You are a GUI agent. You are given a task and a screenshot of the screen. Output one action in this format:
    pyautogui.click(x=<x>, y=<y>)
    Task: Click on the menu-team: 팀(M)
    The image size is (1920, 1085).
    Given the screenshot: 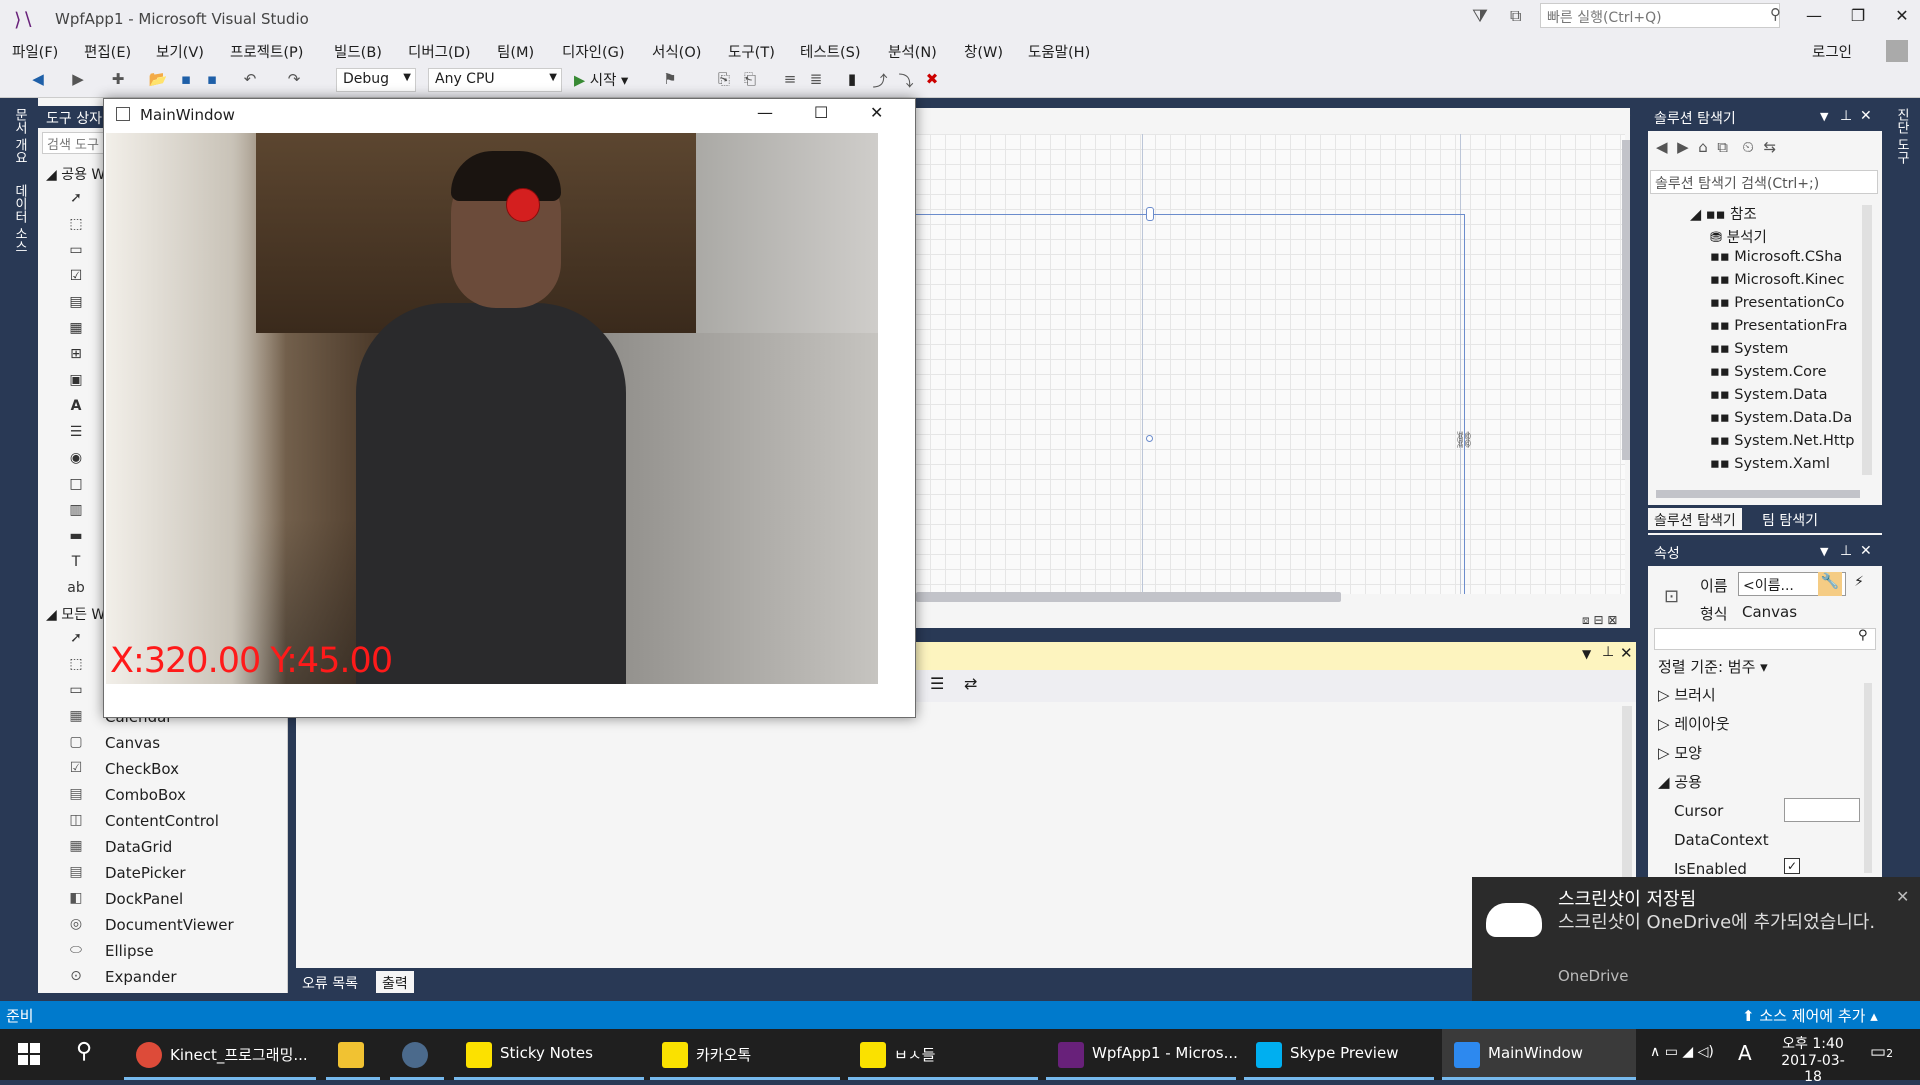 What is the action you would take?
    pyautogui.click(x=515, y=51)
    